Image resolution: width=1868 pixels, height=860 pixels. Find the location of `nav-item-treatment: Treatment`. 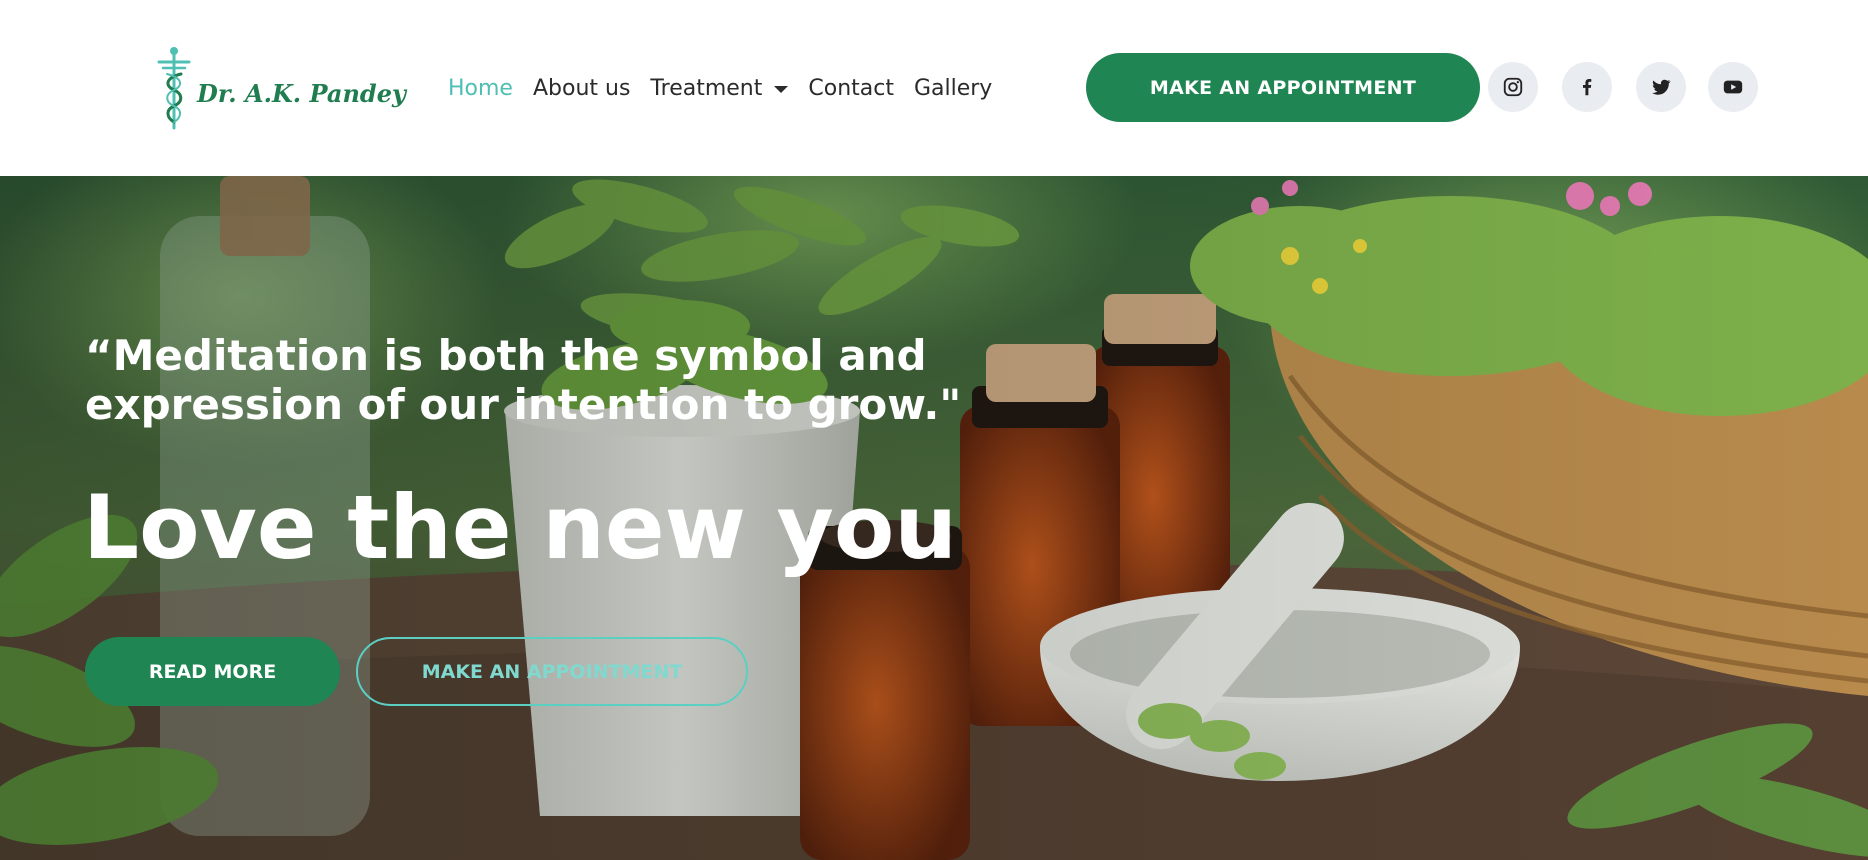

nav-item-treatment: Treatment is located at coordinates (719, 88).